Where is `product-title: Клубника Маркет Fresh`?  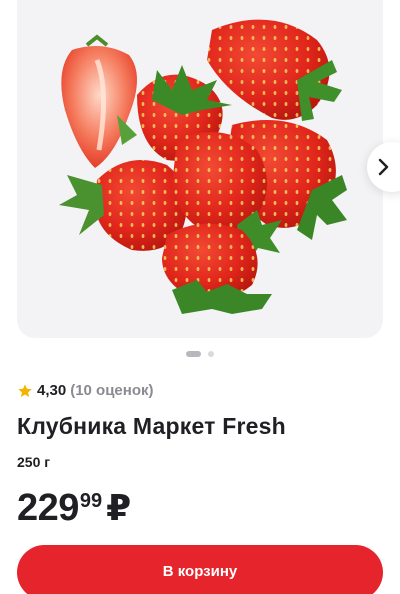 product-title: Клубника Маркет Fresh is located at coordinates (151, 426).